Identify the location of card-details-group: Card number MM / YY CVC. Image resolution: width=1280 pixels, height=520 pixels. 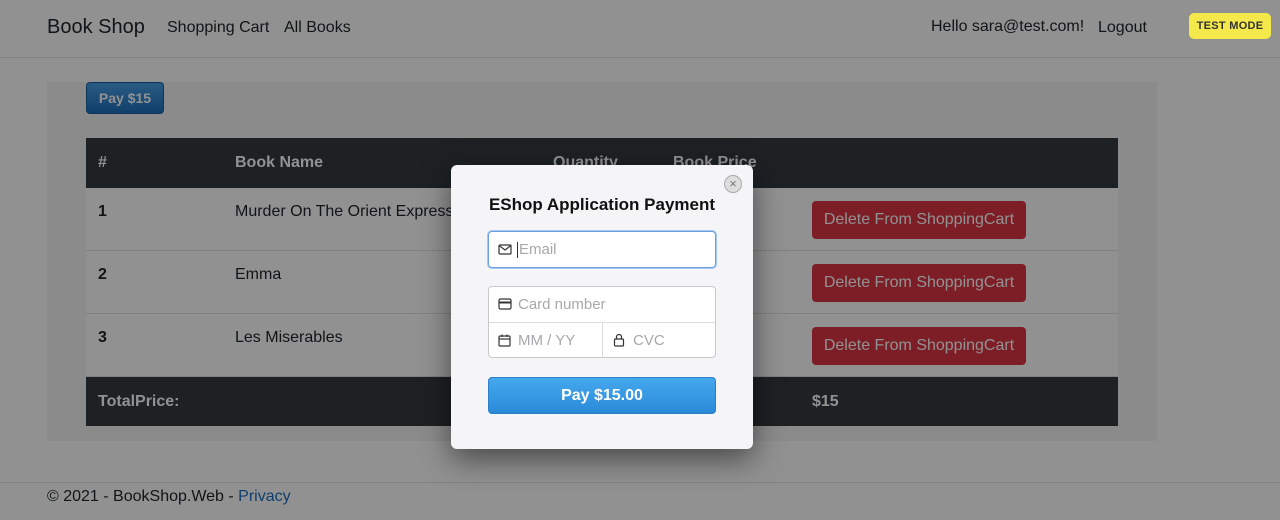
(602, 322).